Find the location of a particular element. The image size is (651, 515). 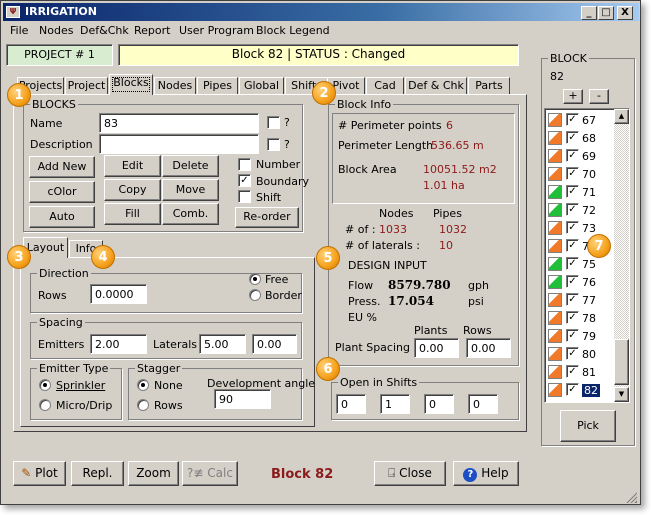

block-list-item: ✓ 82 is located at coordinates (581, 390).